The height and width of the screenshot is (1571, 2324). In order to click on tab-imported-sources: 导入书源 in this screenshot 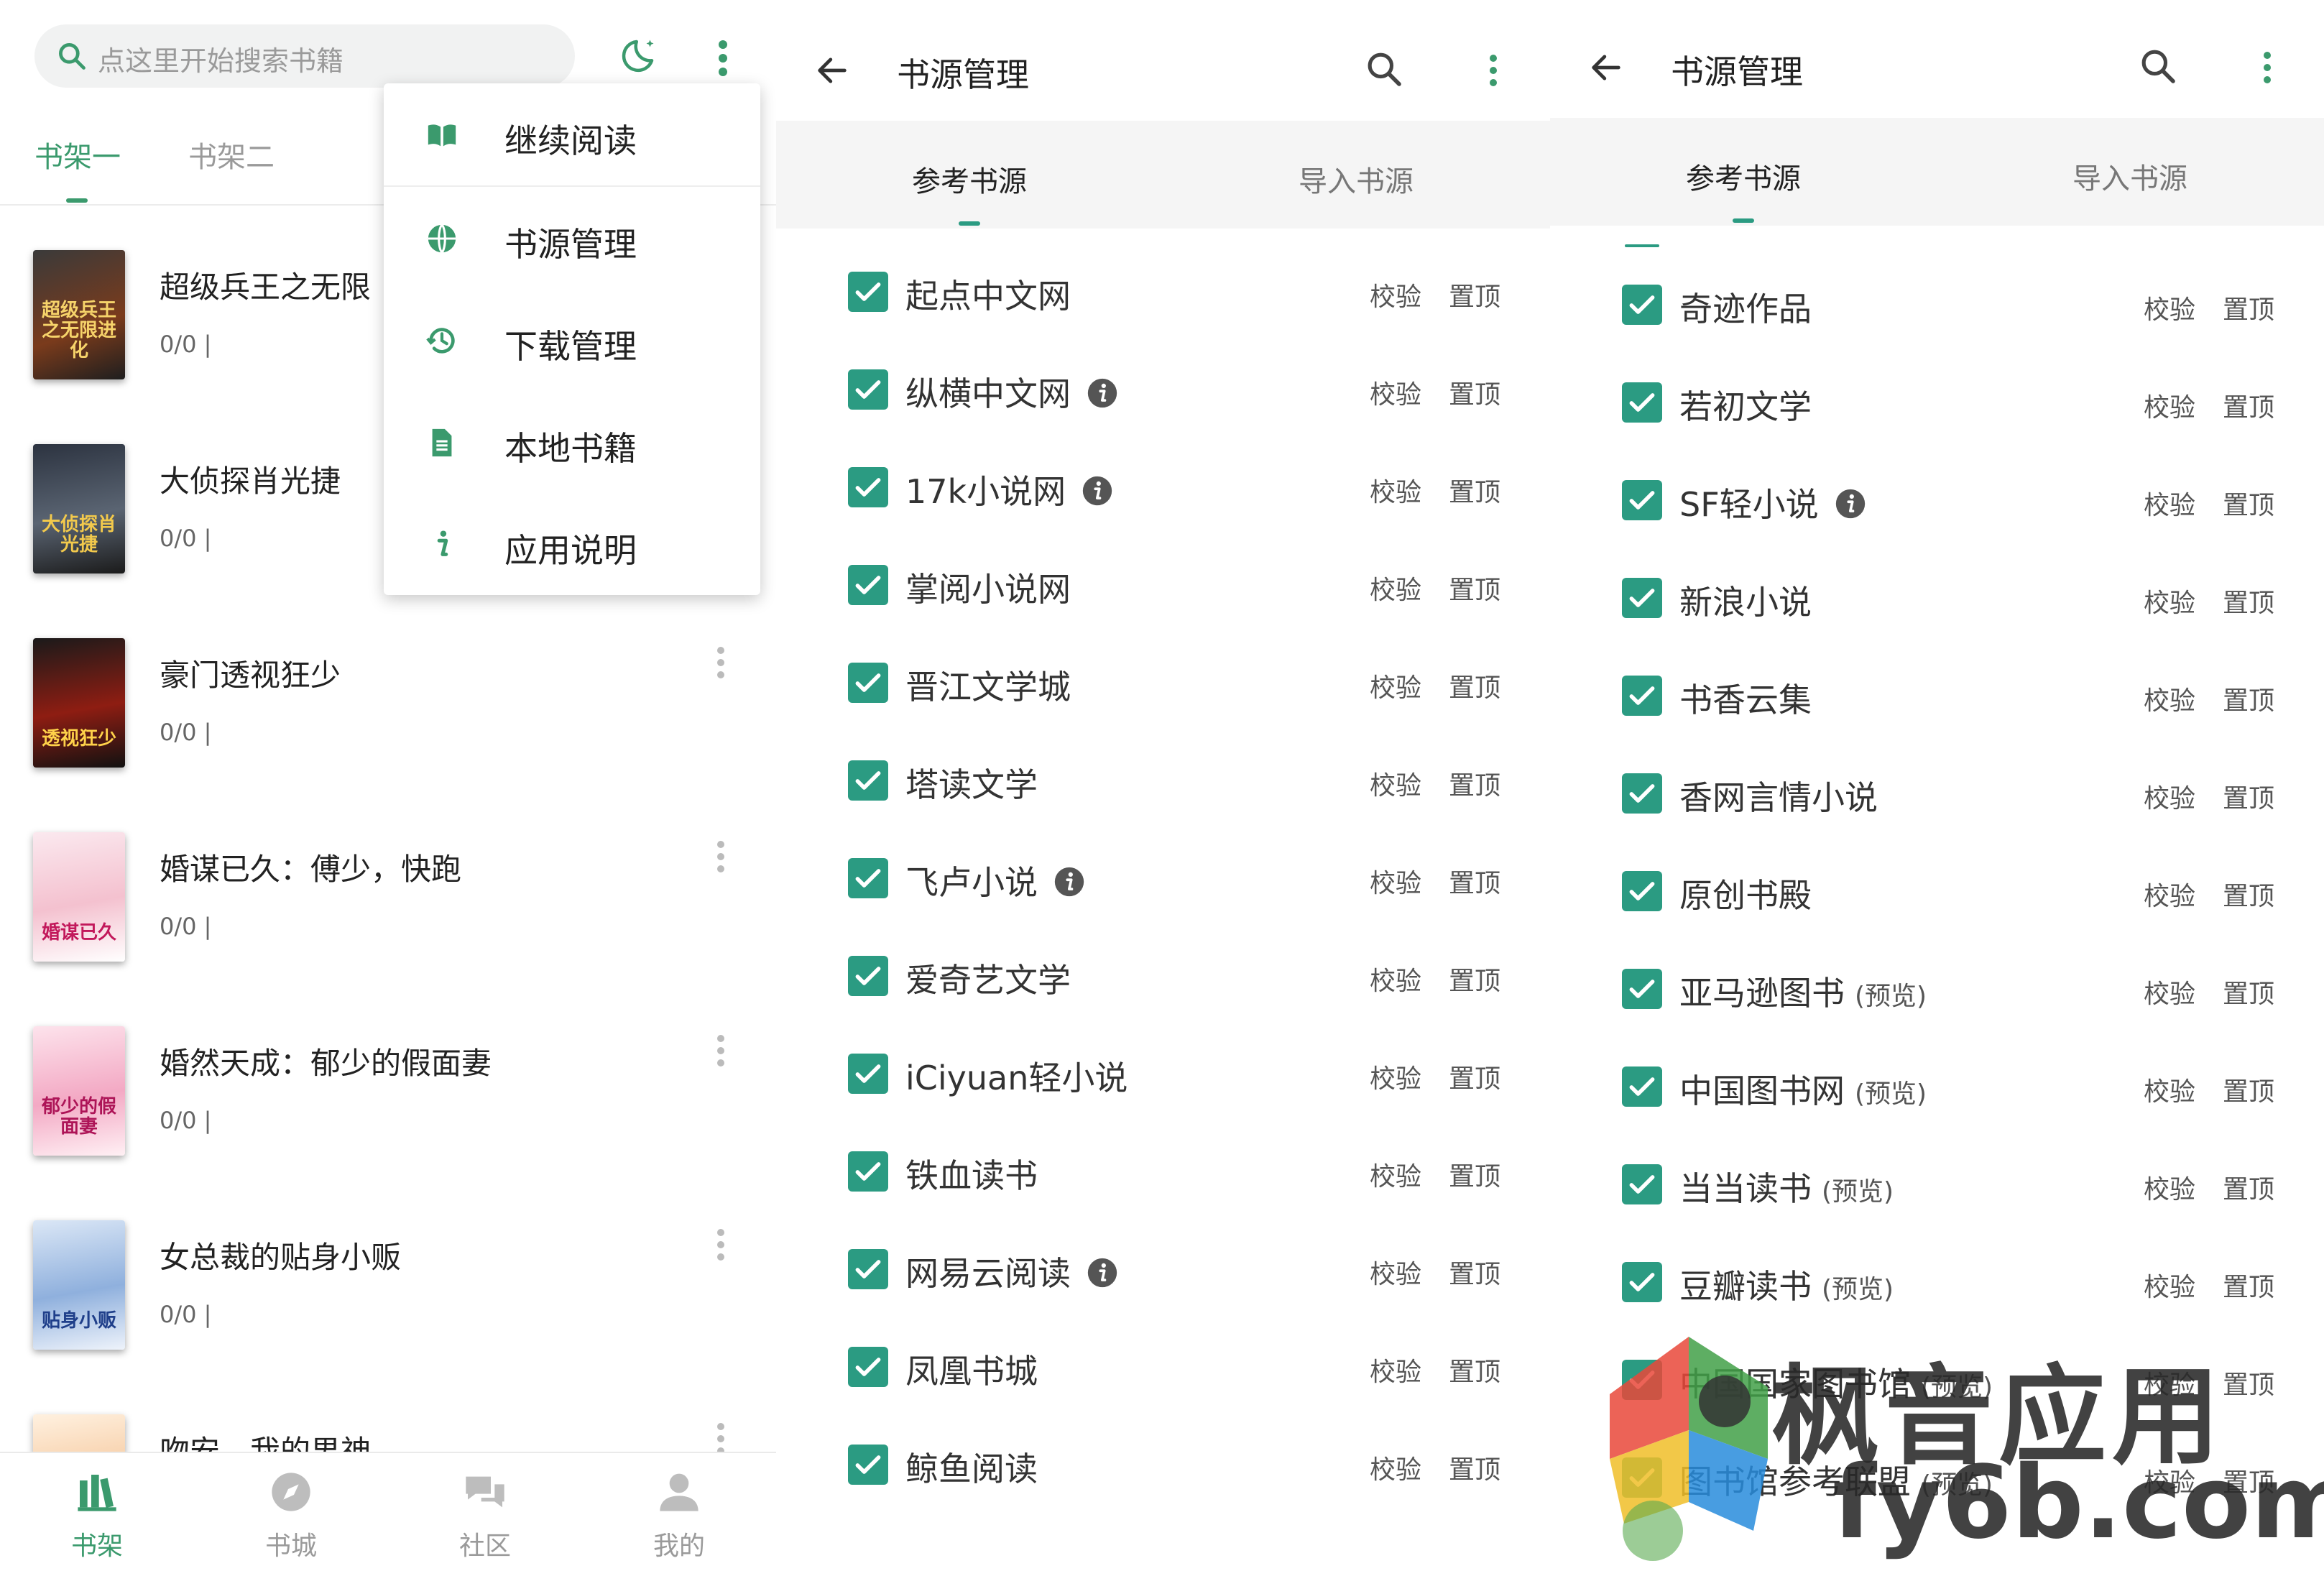, I will do `click(1356, 179)`.